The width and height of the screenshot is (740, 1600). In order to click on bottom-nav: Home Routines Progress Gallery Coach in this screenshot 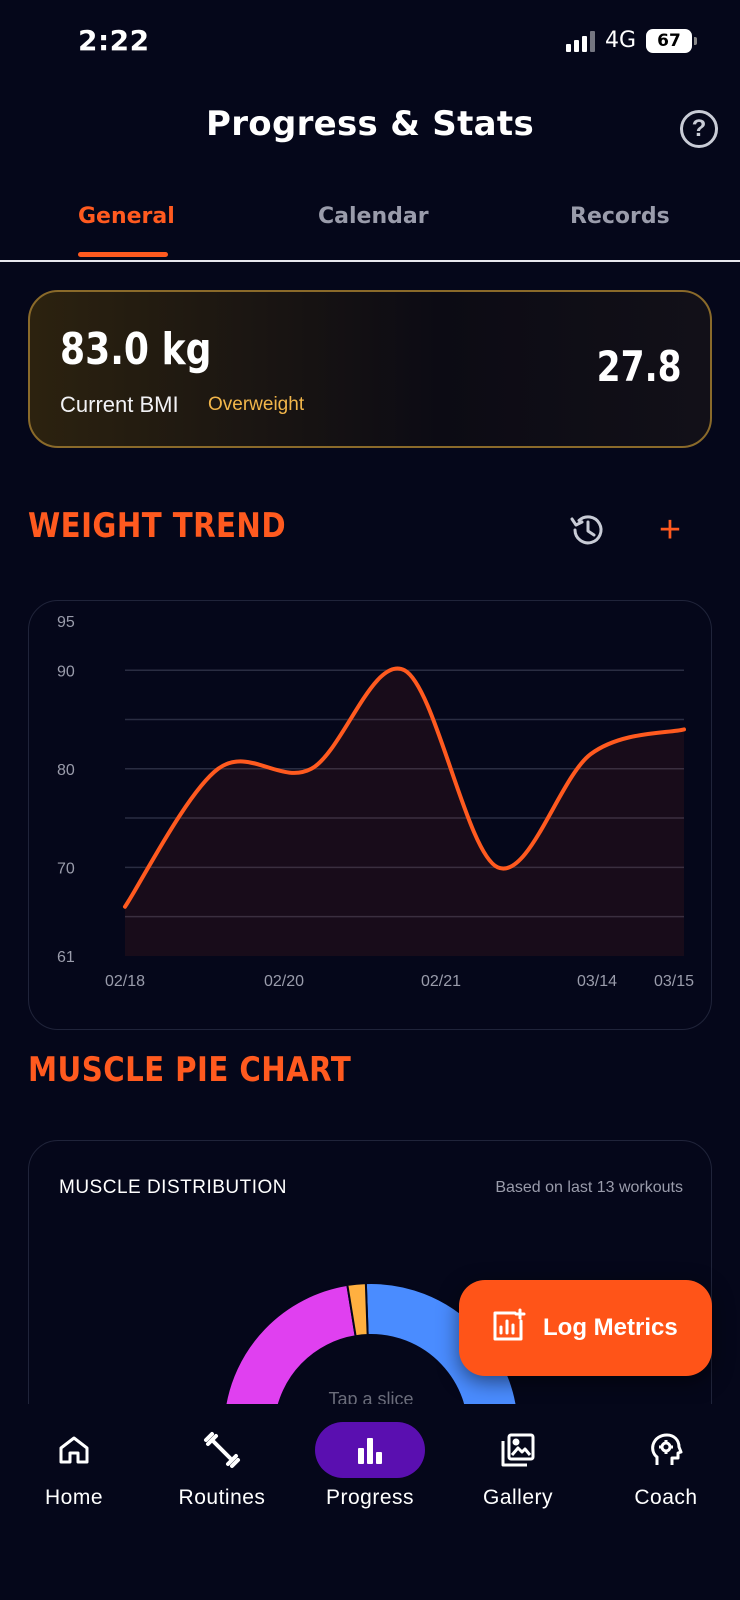, I will do `click(370, 1502)`.